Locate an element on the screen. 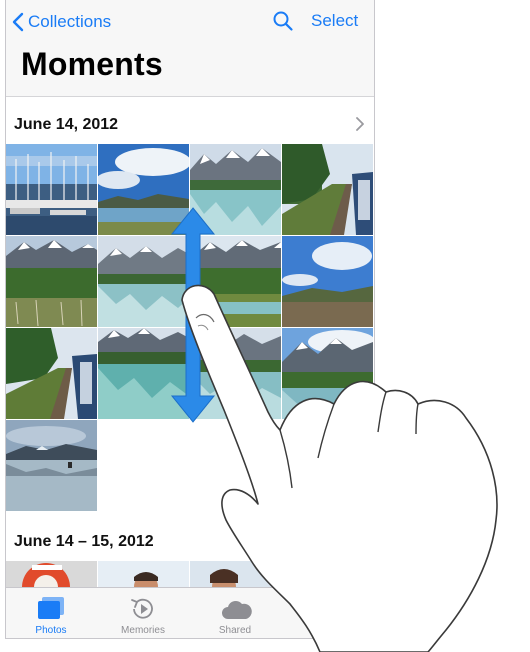 This screenshot has width=530, height=652. tab-memories: Memories is located at coordinates (143, 613).